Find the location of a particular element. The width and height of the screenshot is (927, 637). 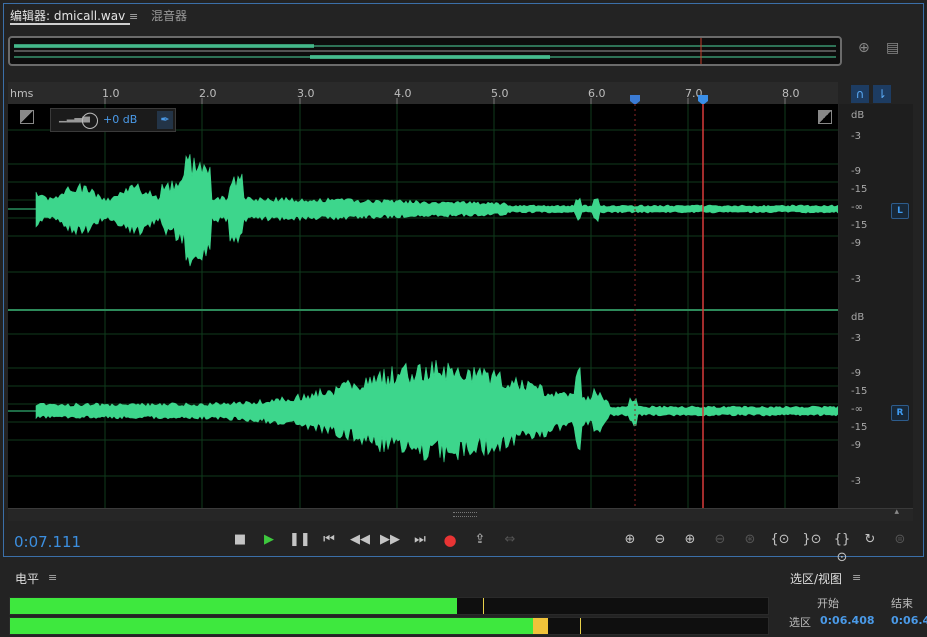

levels-panel: 电平 ≡ is located at coordinates (387, 600).